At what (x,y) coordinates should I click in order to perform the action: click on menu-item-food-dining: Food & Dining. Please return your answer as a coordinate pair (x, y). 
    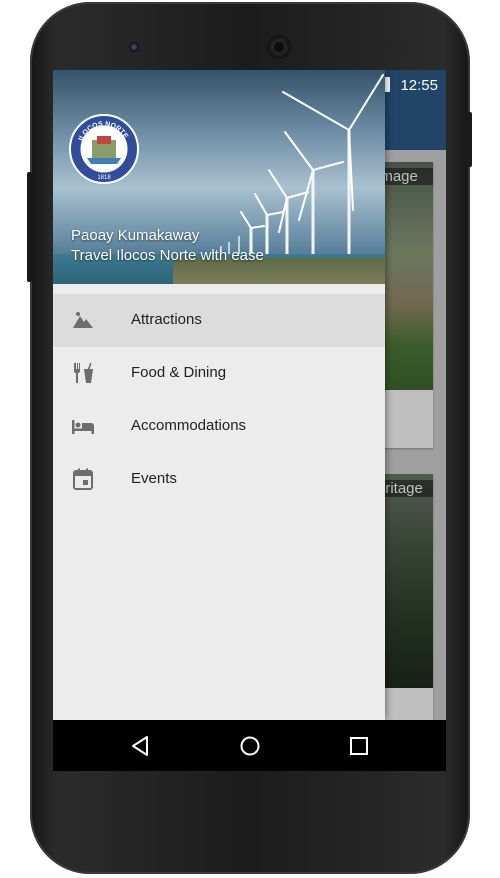
    Looking at the image, I should click on (219, 373).